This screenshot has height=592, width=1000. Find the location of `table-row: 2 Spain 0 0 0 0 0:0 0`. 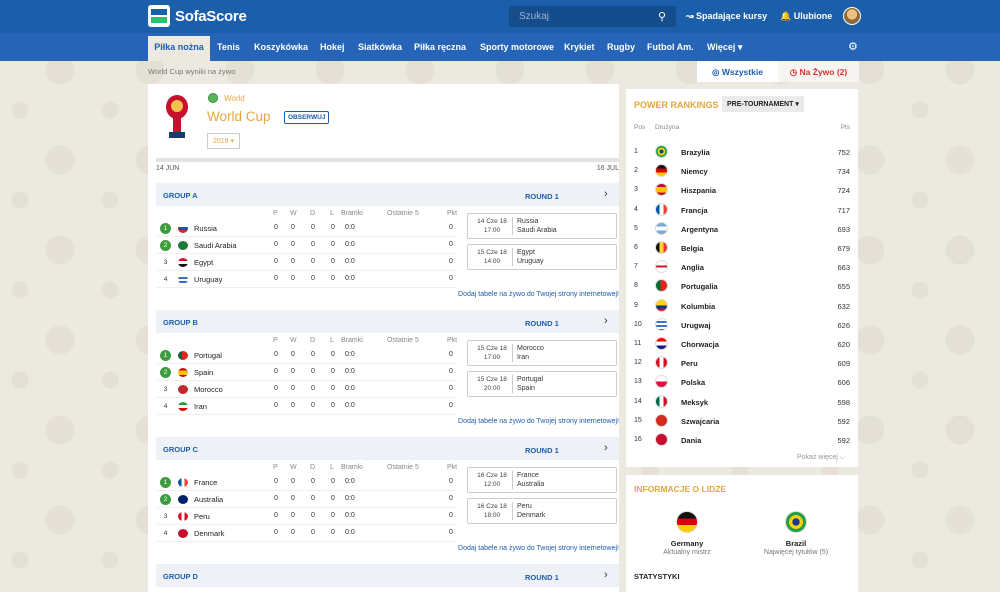

table-row: 2 Spain 0 0 0 0 0:0 0 is located at coordinates (306, 372).